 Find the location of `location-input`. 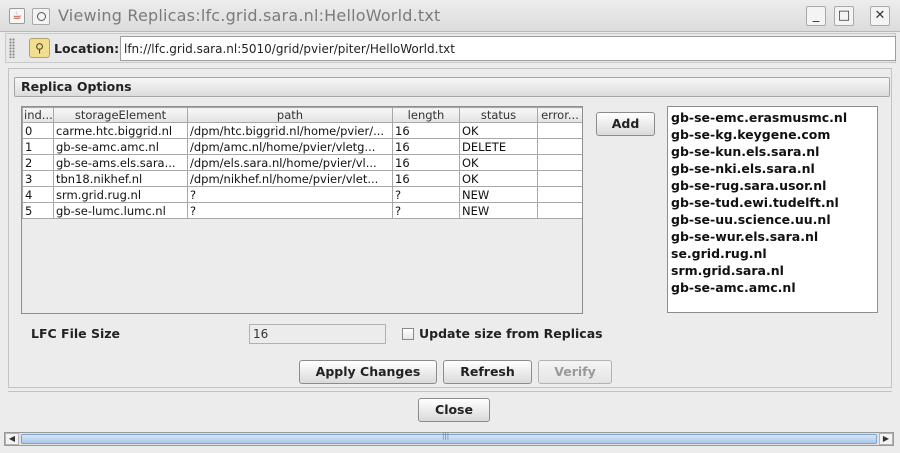

location-input is located at coordinates (508, 48).